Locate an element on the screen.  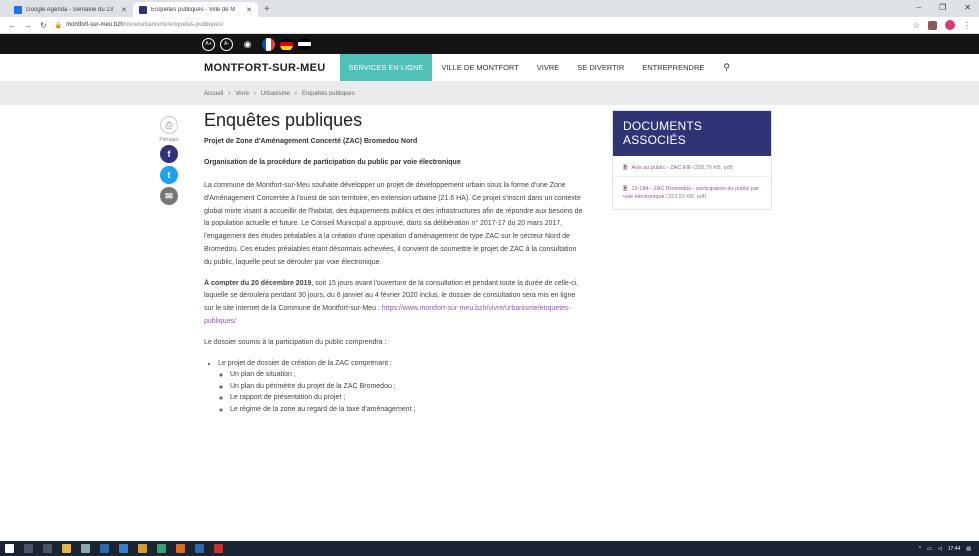
browser-tab-enquetes: Enquêtes publiques - Ville de M ✕ is located at coordinates (195, 9).